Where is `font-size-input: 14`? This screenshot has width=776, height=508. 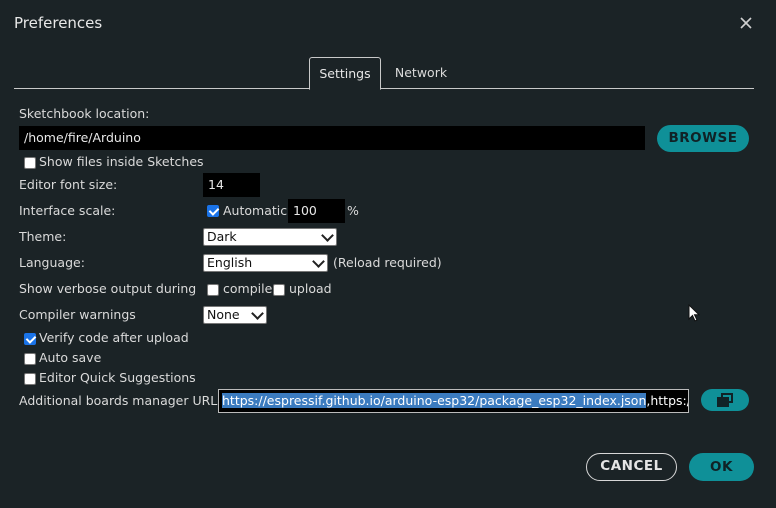 font-size-input: 14 is located at coordinates (231, 185).